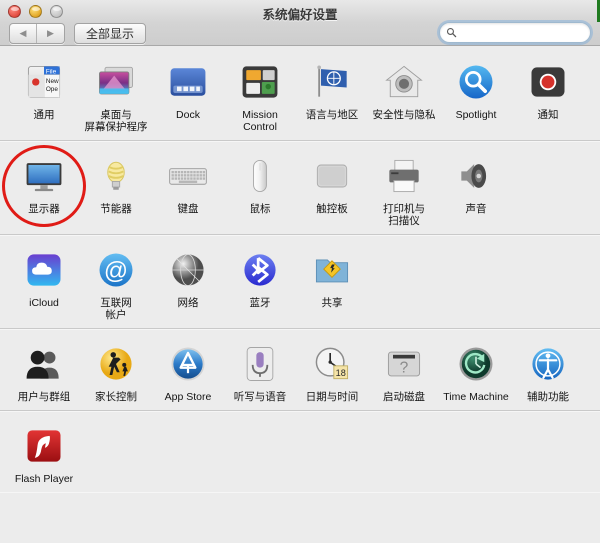 This screenshot has height=543, width=600. Describe the element at coordinates (476, 115) in the screenshot. I see `pref-item-label: Spotlight` at that location.